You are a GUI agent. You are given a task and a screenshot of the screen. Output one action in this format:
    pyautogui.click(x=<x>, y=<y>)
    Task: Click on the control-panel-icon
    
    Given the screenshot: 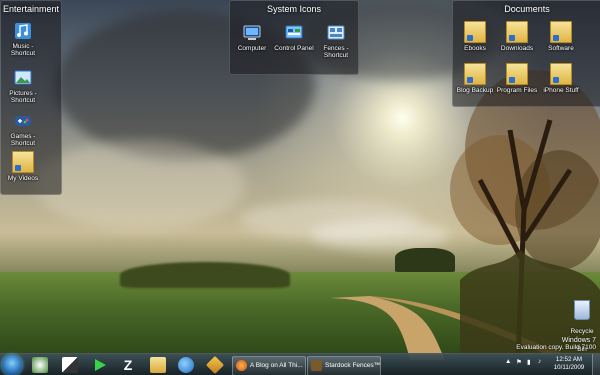 What is the action you would take?
    pyautogui.click(x=294, y=32)
    